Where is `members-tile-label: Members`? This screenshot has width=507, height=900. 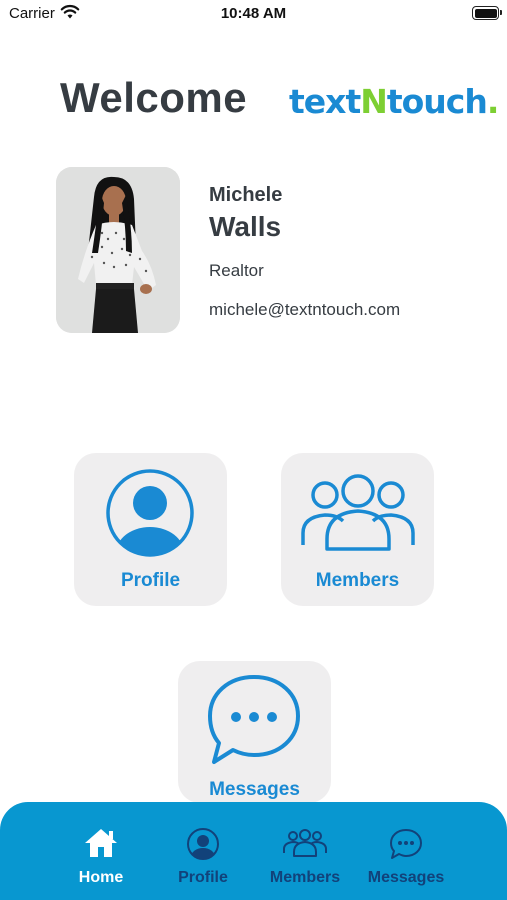
members-tile-label: Members is located at coordinates (357, 580).